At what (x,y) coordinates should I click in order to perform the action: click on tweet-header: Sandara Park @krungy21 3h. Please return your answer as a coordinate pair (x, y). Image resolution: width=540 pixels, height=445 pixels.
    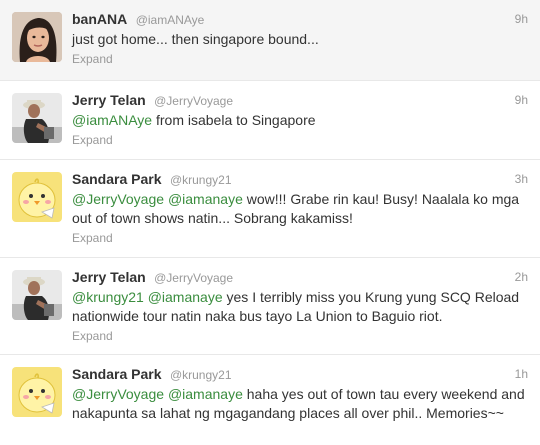
    Looking at the image, I should click on (300, 179).